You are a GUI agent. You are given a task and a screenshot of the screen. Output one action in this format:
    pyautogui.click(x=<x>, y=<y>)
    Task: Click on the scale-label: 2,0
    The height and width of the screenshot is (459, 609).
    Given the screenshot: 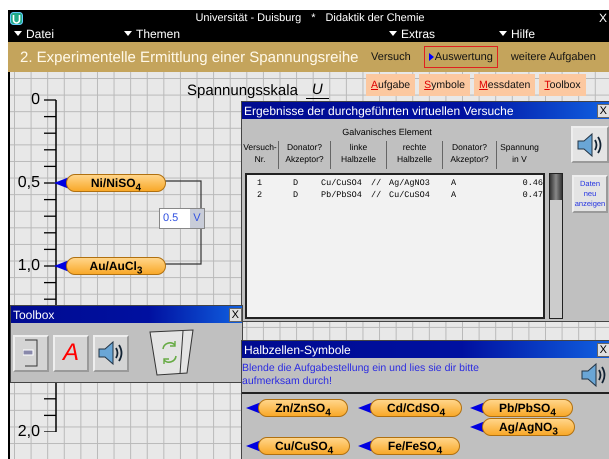 What is the action you would take?
    pyautogui.click(x=28, y=432)
    